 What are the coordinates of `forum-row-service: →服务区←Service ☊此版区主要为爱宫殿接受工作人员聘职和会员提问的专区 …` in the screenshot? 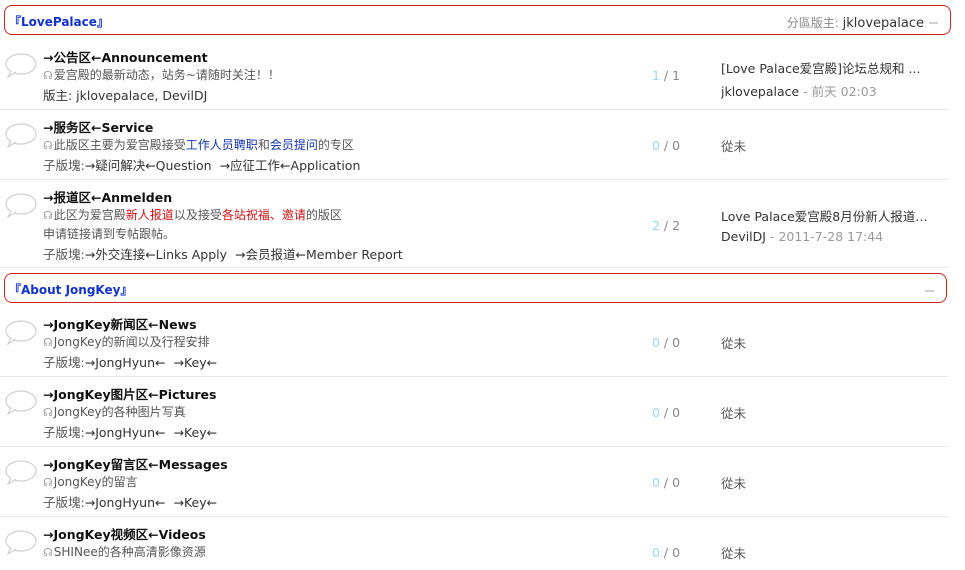 It's located at (474, 145).